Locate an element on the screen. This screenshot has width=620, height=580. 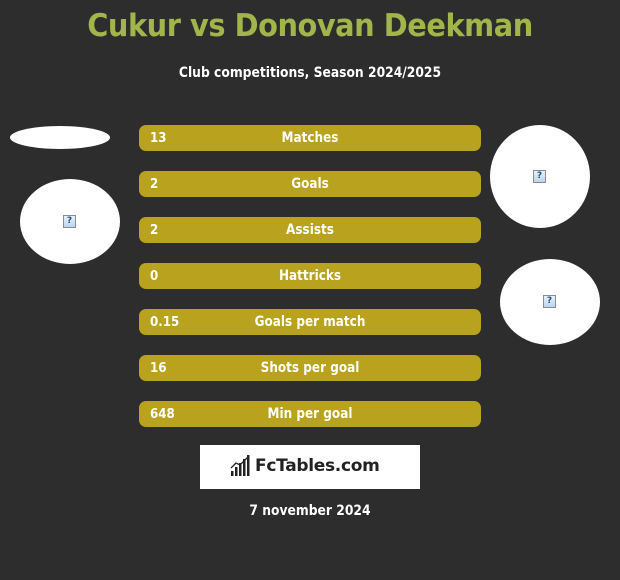
stat-label: Goals per match is located at coordinates (310, 322).